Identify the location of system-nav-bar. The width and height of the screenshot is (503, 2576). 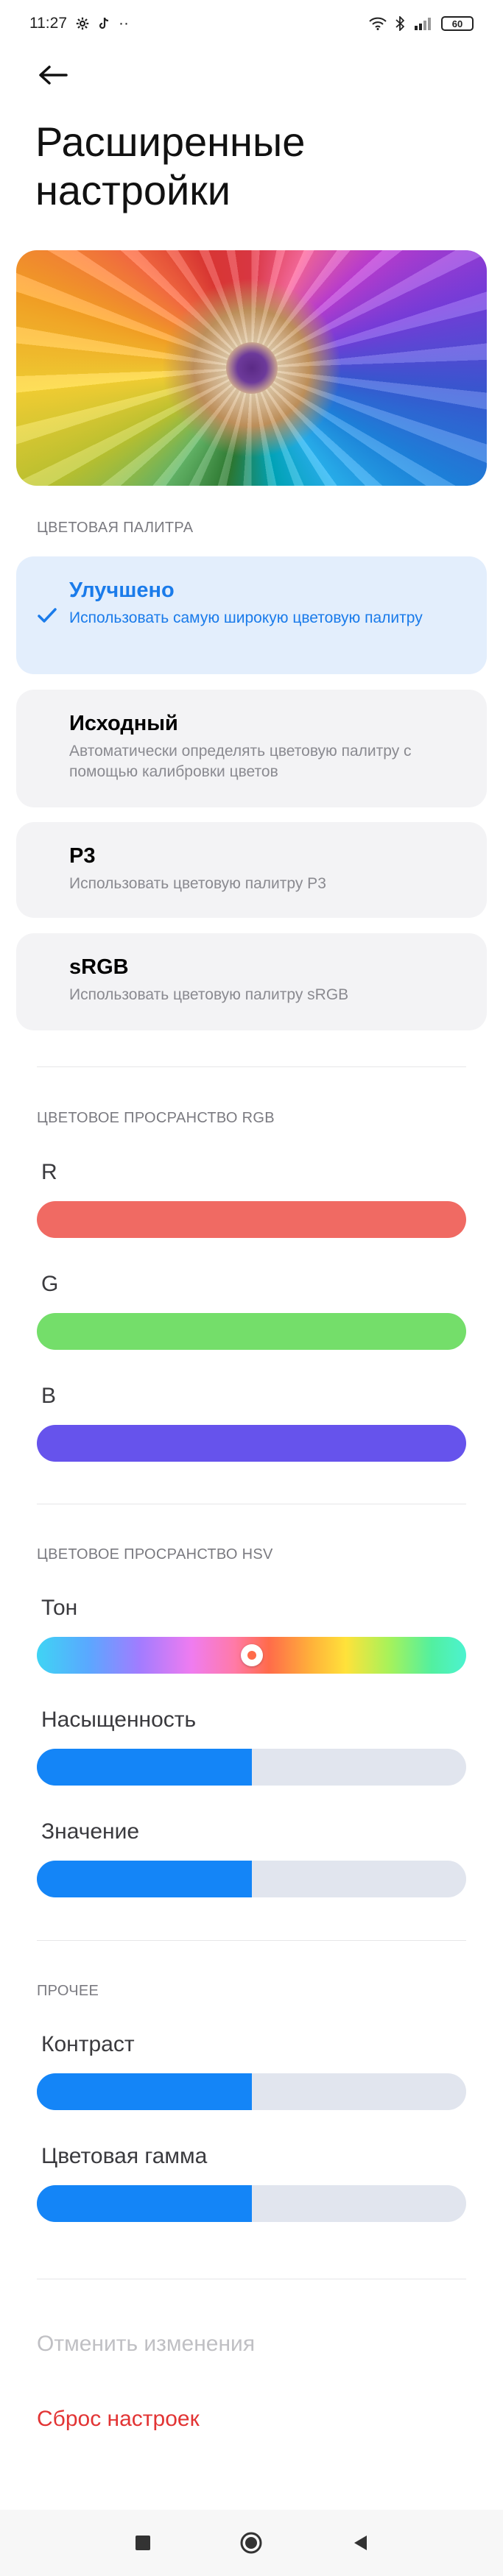
(251, 2543).